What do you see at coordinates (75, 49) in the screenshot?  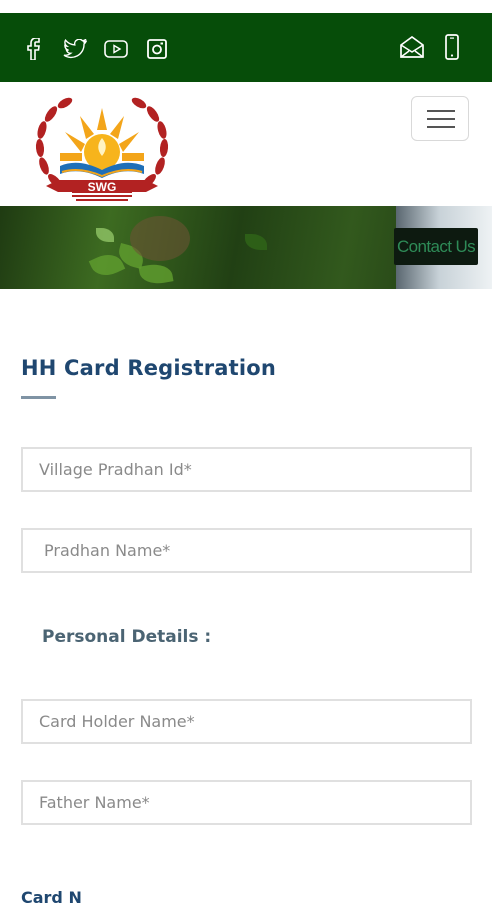 I see `twitter-icon` at bounding box center [75, 49].